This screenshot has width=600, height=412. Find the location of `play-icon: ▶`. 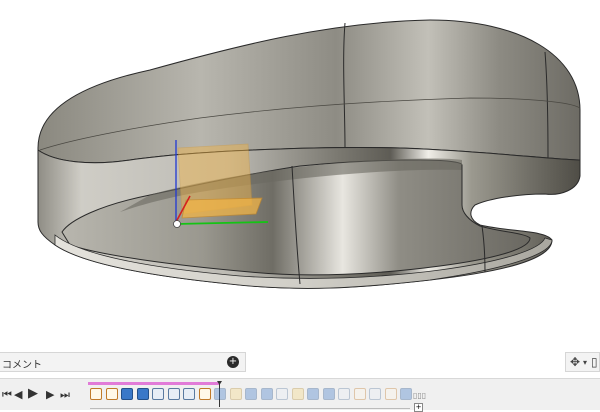

play-icon: ▶ is located at coordinates (33, 393).